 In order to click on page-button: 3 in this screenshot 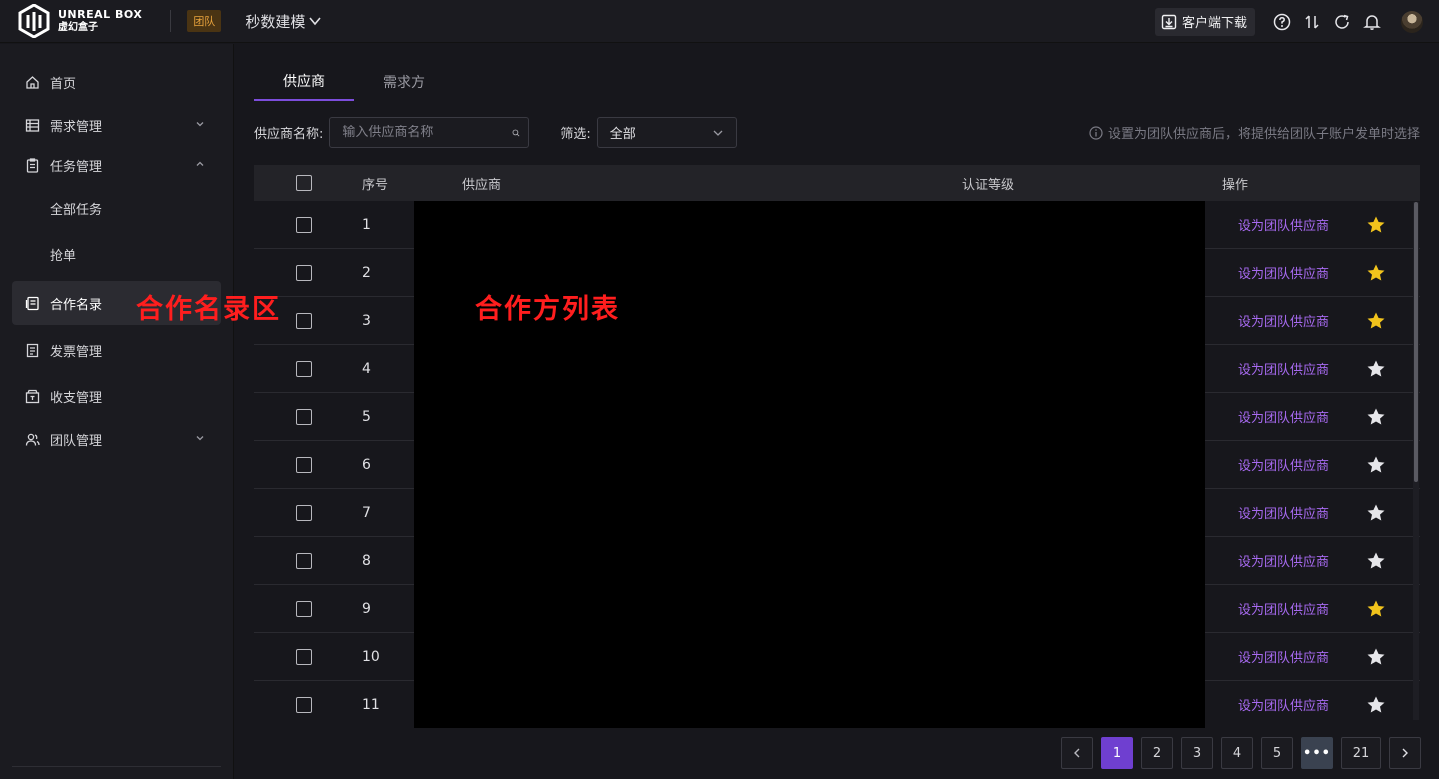, I will do `click(1197, 753)`.